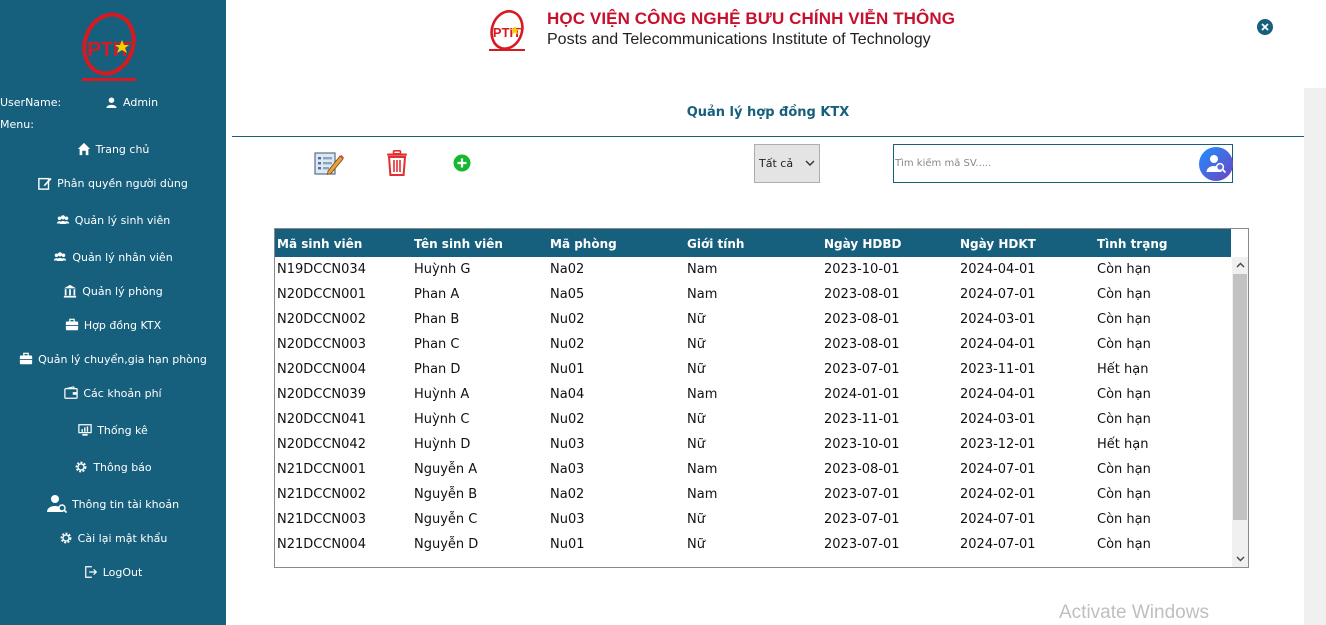  I want to click on table-scrollbar, so click(1240, 412).